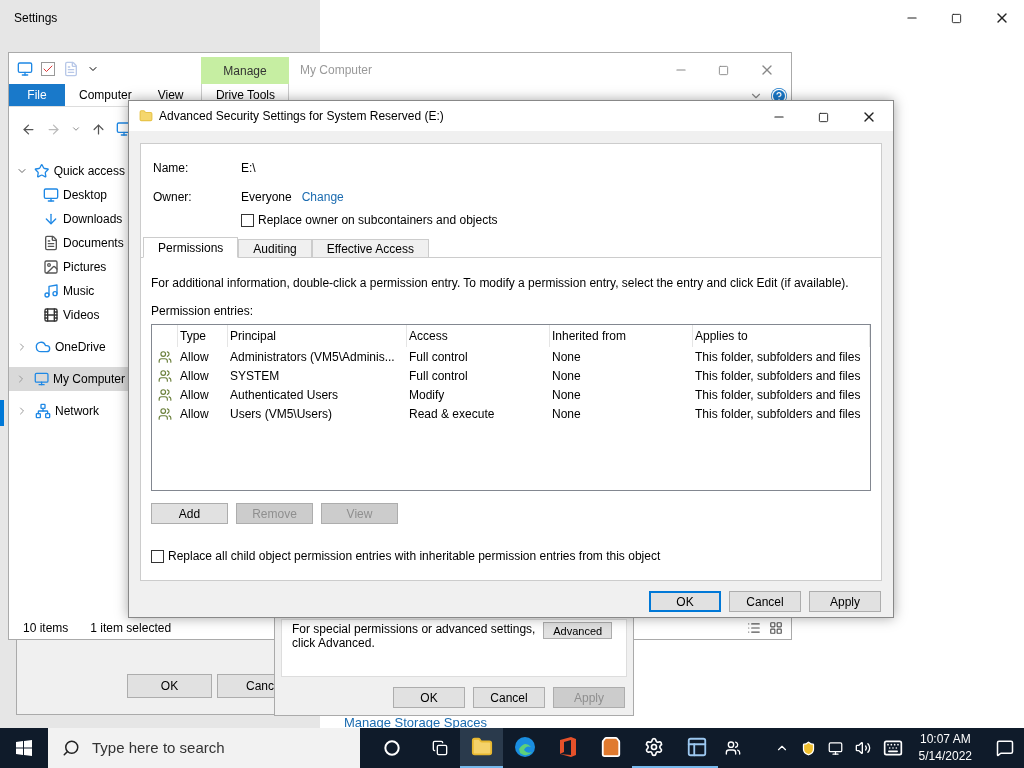 The height and width of the screenshot is (768, 1024). Describe the element at coordinates (945, 756) in the screenshot. I see `clock-date: 5/14/2022` at that location.